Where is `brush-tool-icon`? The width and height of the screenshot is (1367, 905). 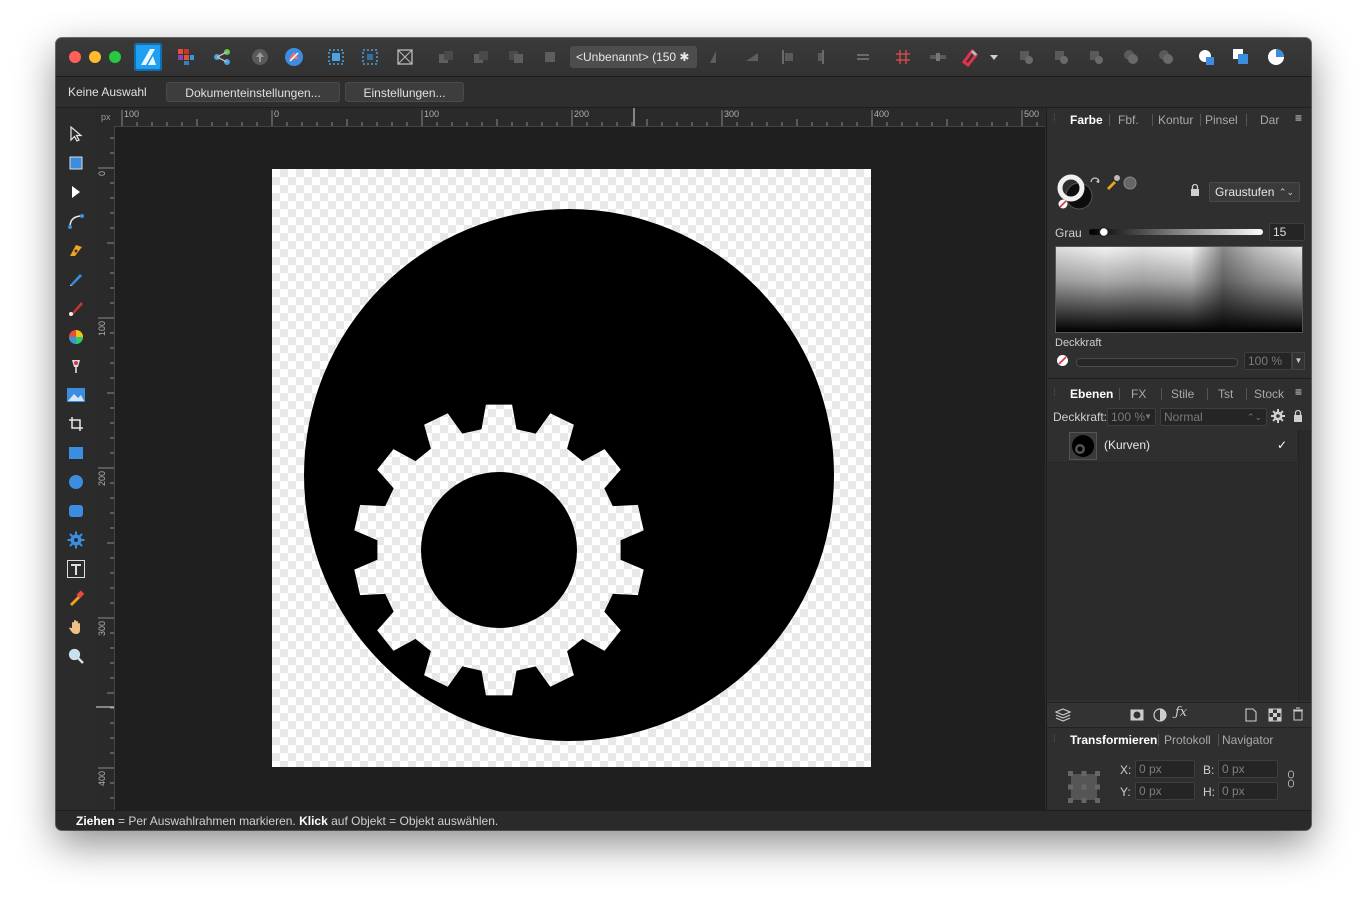 brush-tool-icon is located at coordinates (76, 308).